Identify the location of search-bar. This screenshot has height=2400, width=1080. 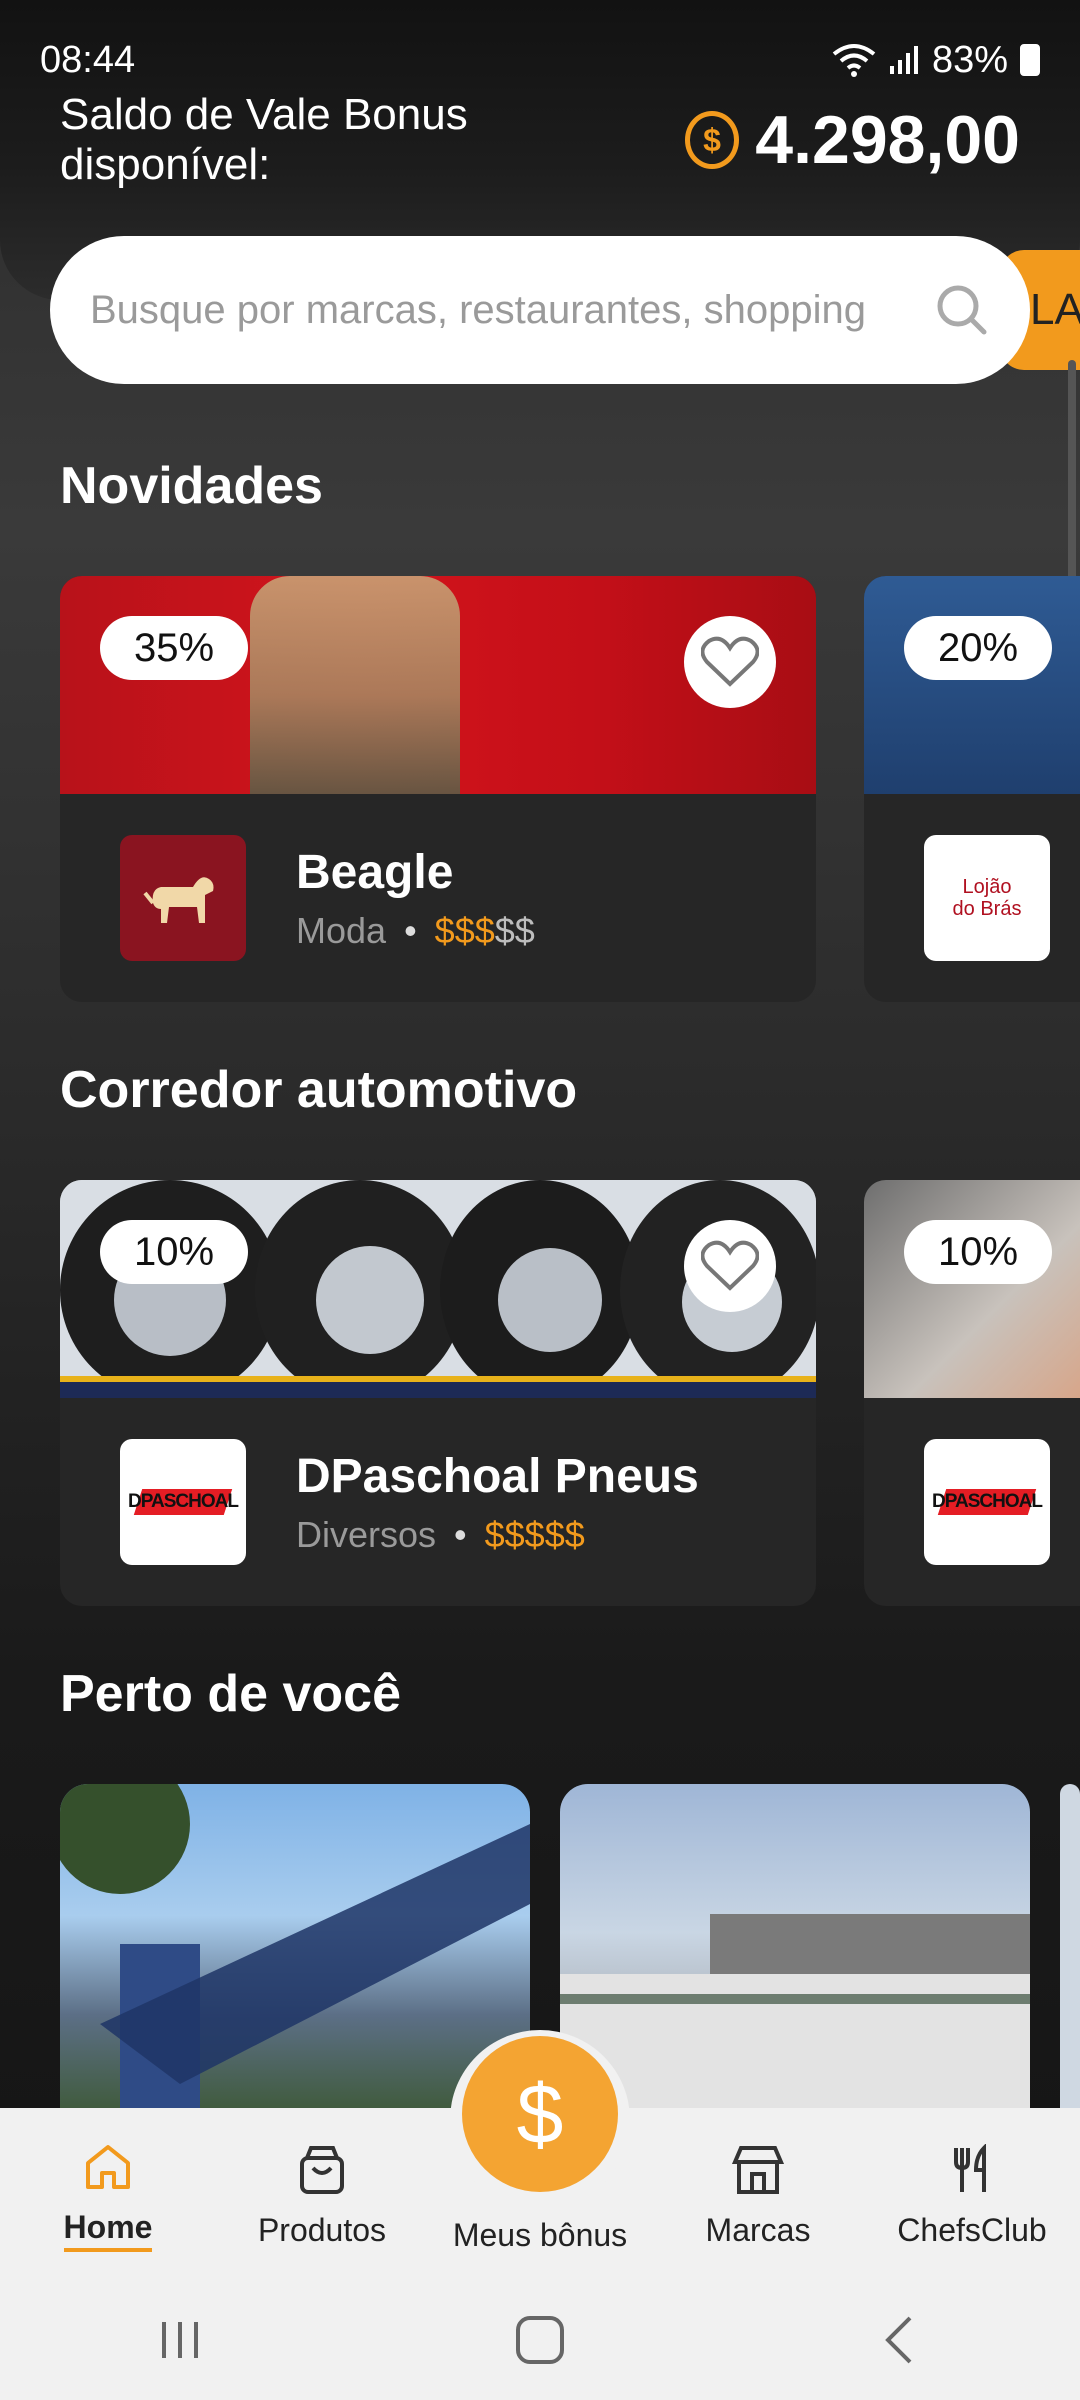
(540, 310).